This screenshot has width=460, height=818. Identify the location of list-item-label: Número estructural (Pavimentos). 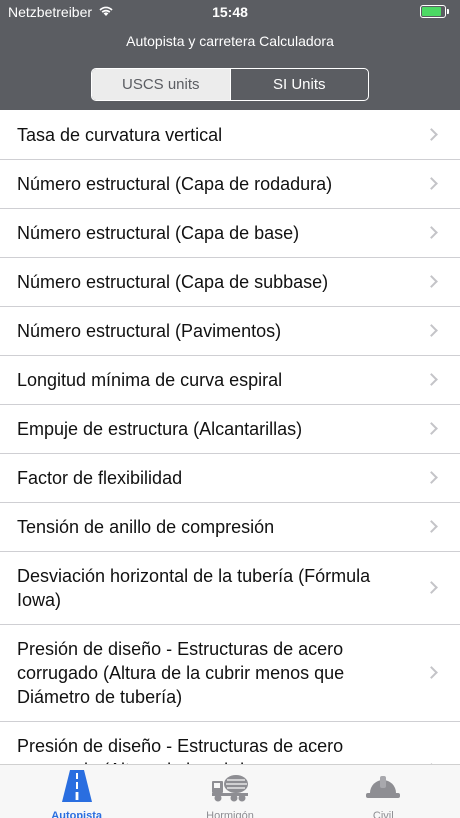
(149, 331).